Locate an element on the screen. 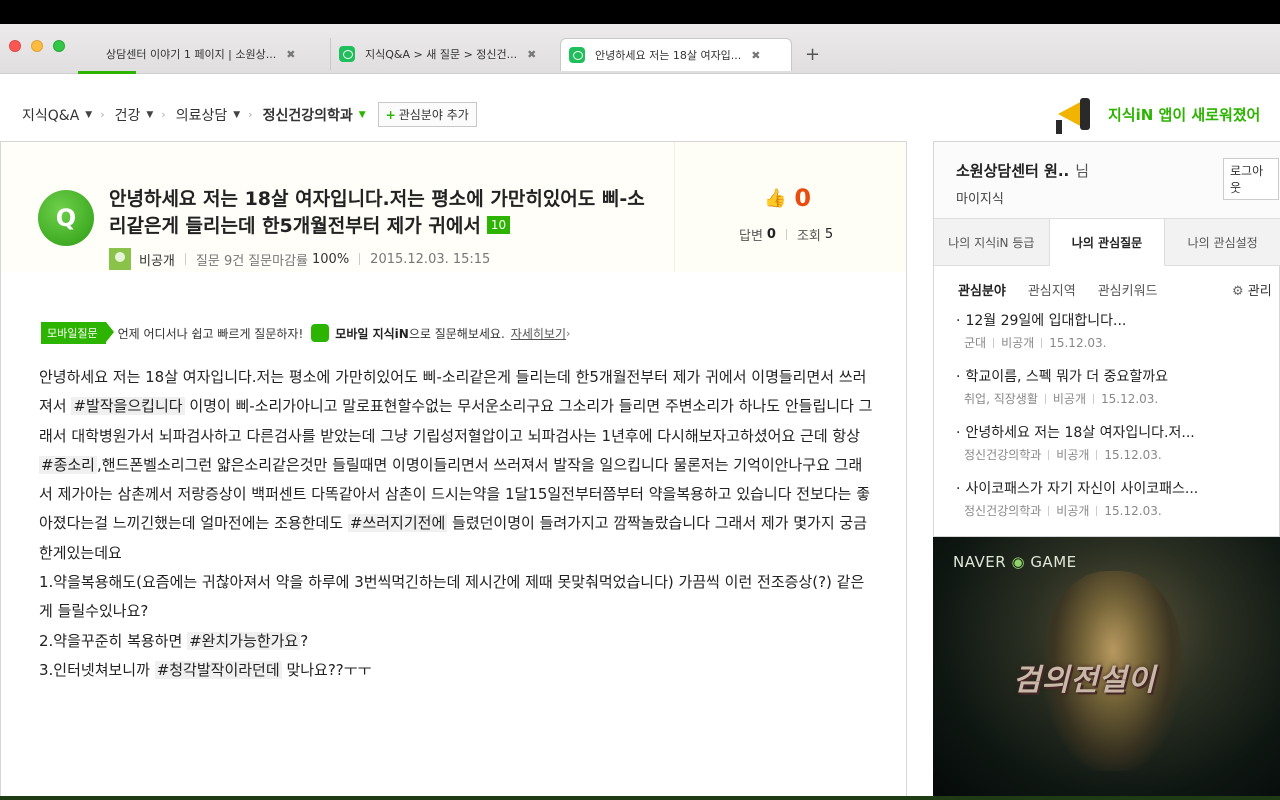 This screenshot has width=1280, height=800. breadcrumb-item-health: 건강 ▼ is located at coordinates (138, 115).